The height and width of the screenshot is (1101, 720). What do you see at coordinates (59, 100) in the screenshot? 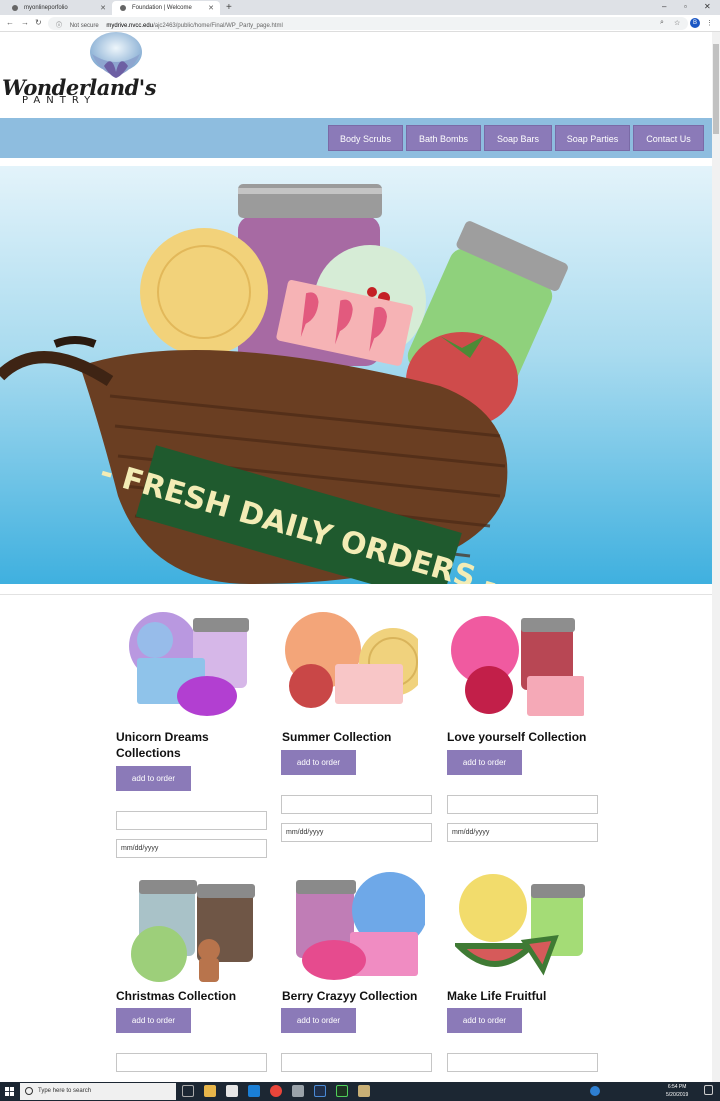
I see `logo-subtitle: PANTRY` at bounding box center [59, 100].